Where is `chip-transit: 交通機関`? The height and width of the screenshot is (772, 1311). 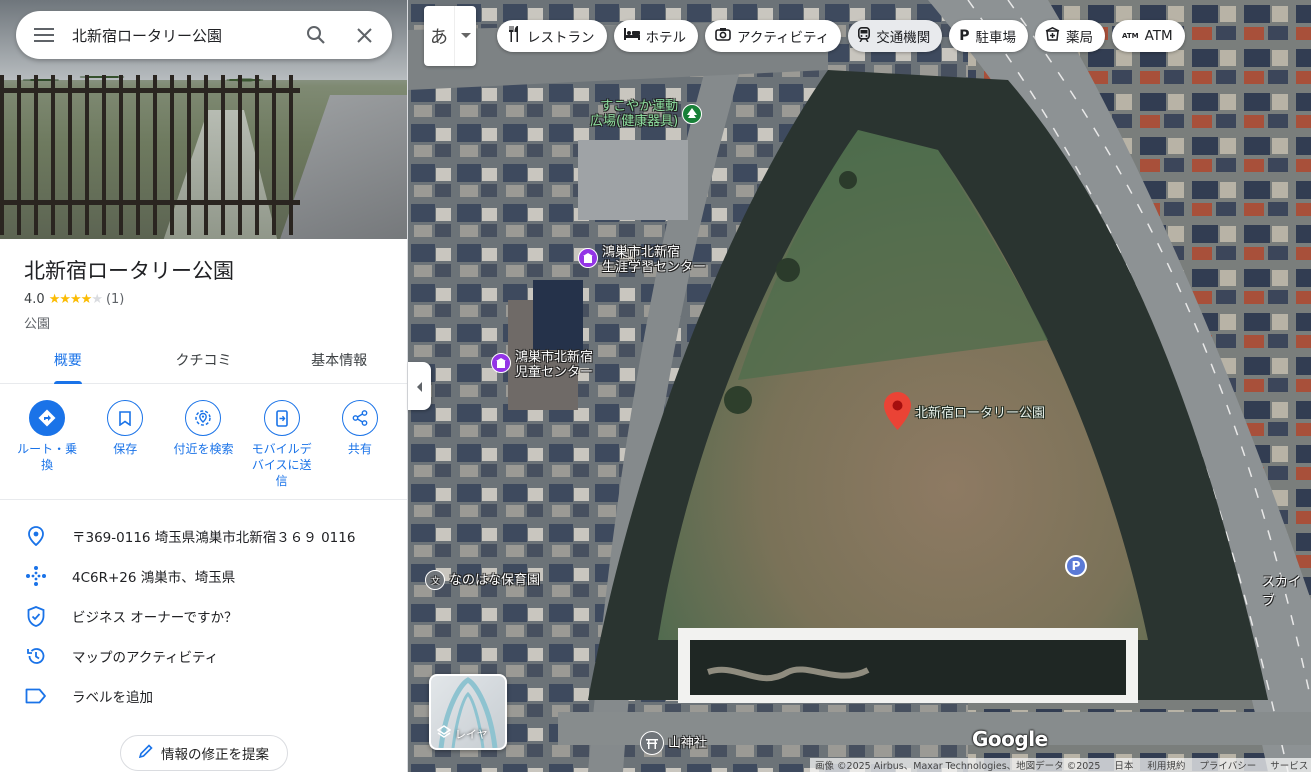 chip-transit: 交通機関 is located at coordinates (895, 36).